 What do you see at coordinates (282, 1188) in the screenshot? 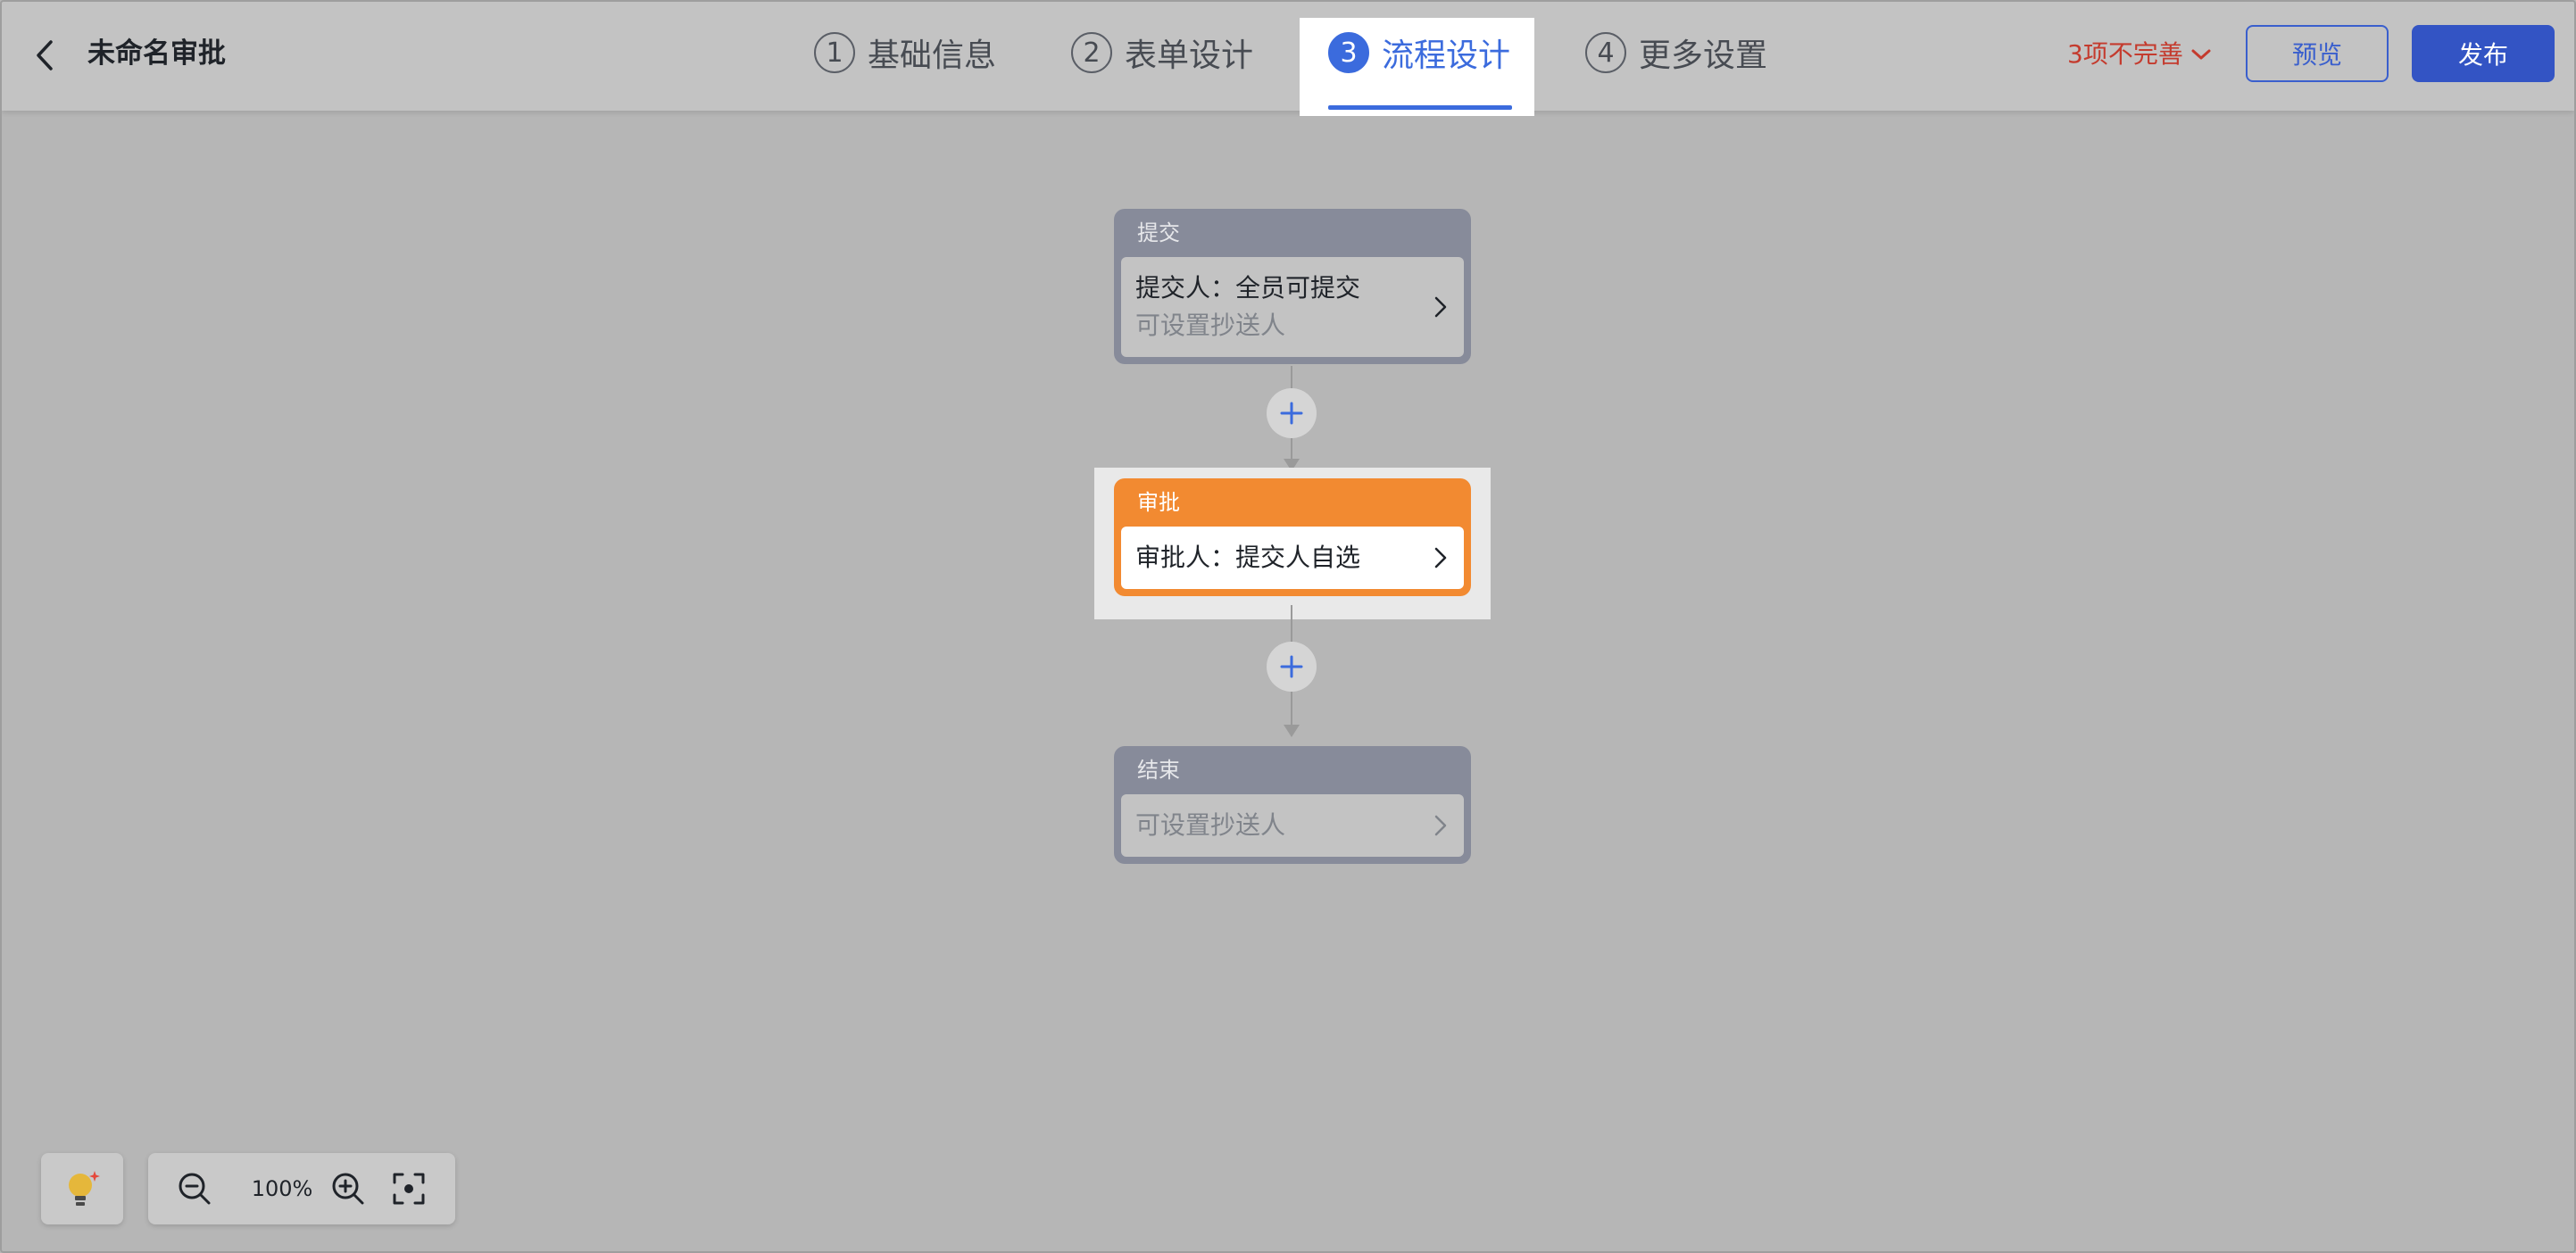
I see `zoom-level: 100%` at bounding box center [282, 1188].